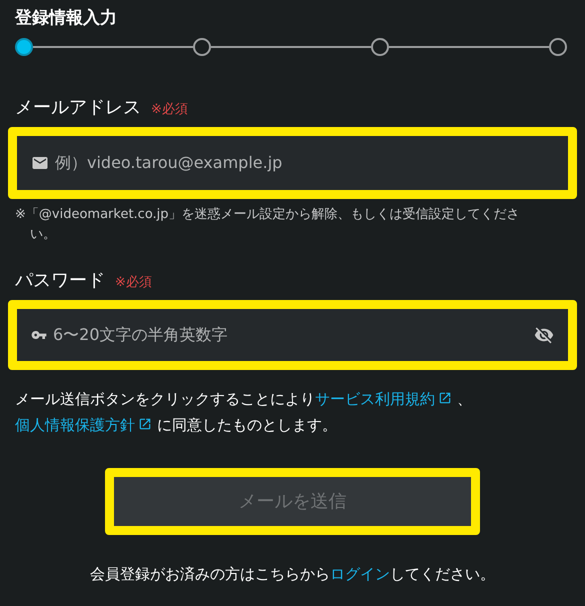  I want to click on email-field: 例）video.tarou@example.jp, so click(292, 163).